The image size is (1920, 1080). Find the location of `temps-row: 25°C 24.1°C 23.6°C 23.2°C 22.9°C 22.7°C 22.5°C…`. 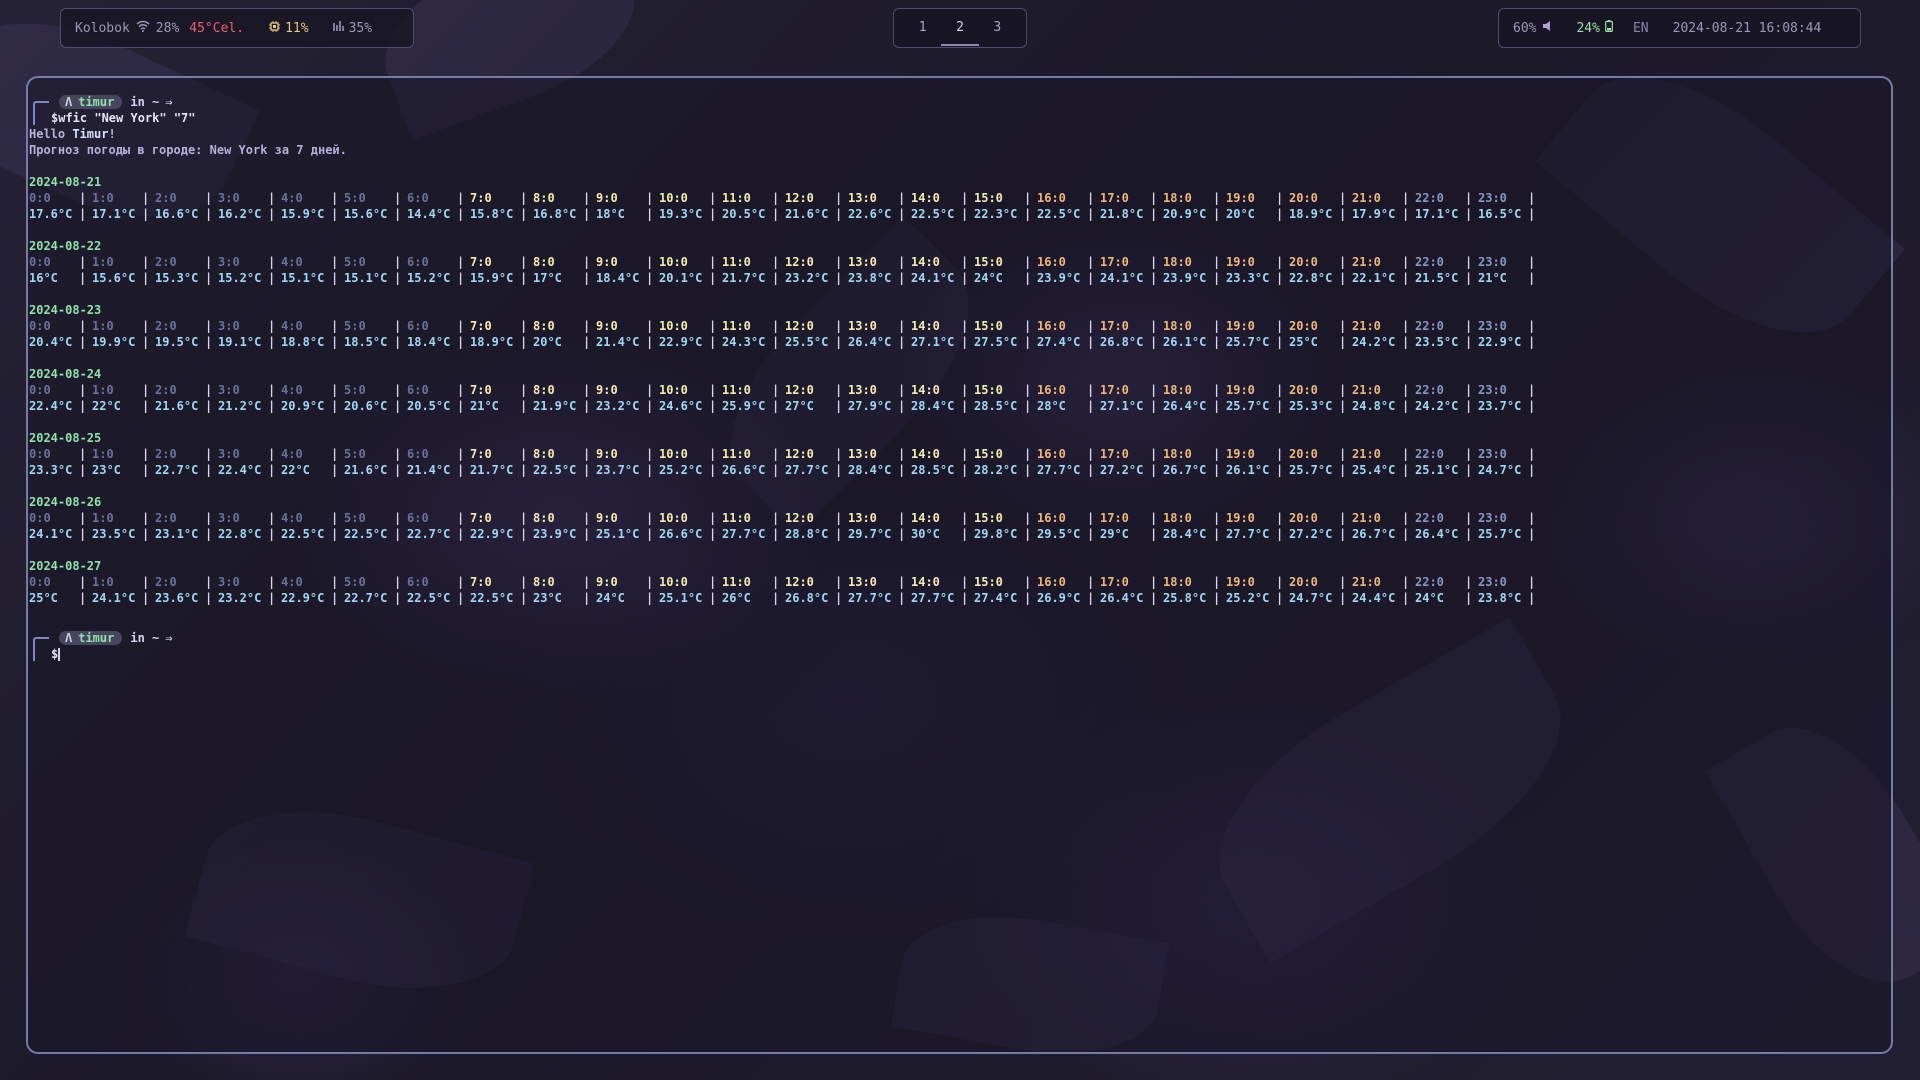

temps-row: 25°C 24.1°C 23.6°C 23.2°C 22.9°C 22.7°C 22.5°C… is located at coordinates (955, 598).